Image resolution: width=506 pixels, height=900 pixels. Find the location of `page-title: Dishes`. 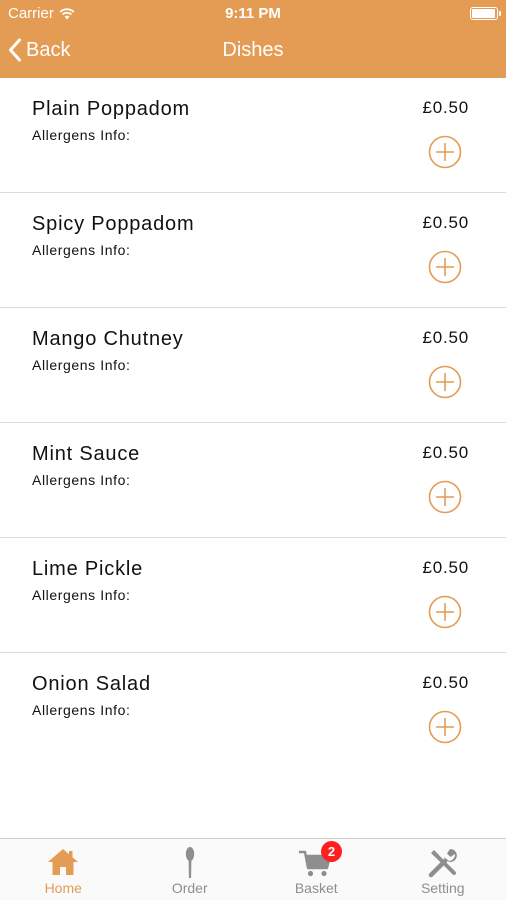

page-title: Dishes is located at coordinates (253, 50).